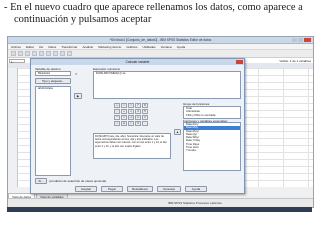 This screenshot has height=240, width=320. I want to click on dialog-close-button, so click(239, 62).